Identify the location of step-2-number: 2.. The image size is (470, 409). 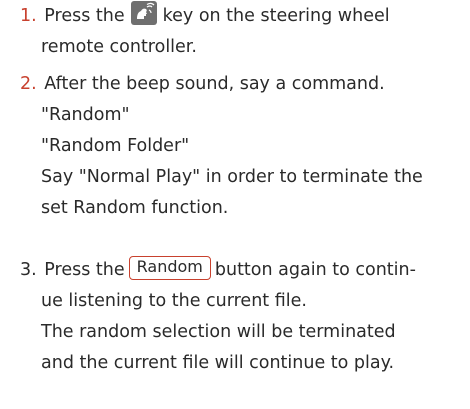
(28, 84).